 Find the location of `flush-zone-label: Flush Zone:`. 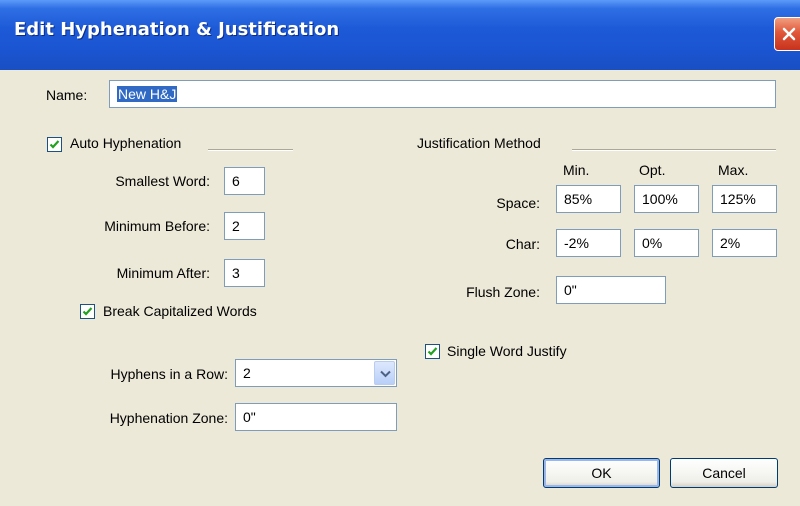

flush-zone-label: Flush Zone: is located at coordinates (503, 292).